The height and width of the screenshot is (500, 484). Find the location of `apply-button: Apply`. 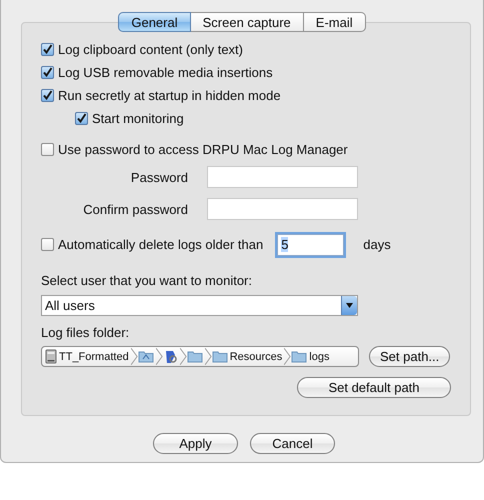

apply-button: Apply is located at coordinates (195, 443).